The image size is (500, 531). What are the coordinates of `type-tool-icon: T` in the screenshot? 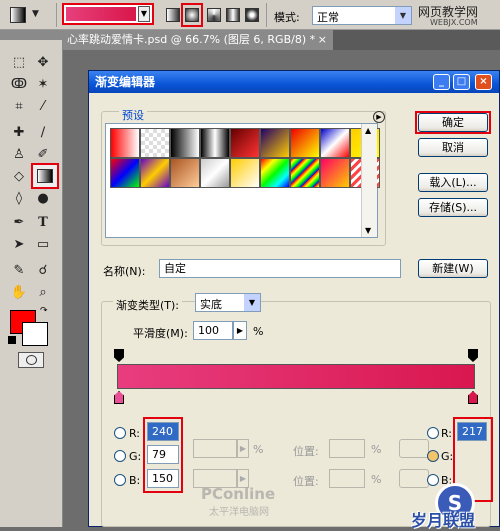 It's located at (43, 223).